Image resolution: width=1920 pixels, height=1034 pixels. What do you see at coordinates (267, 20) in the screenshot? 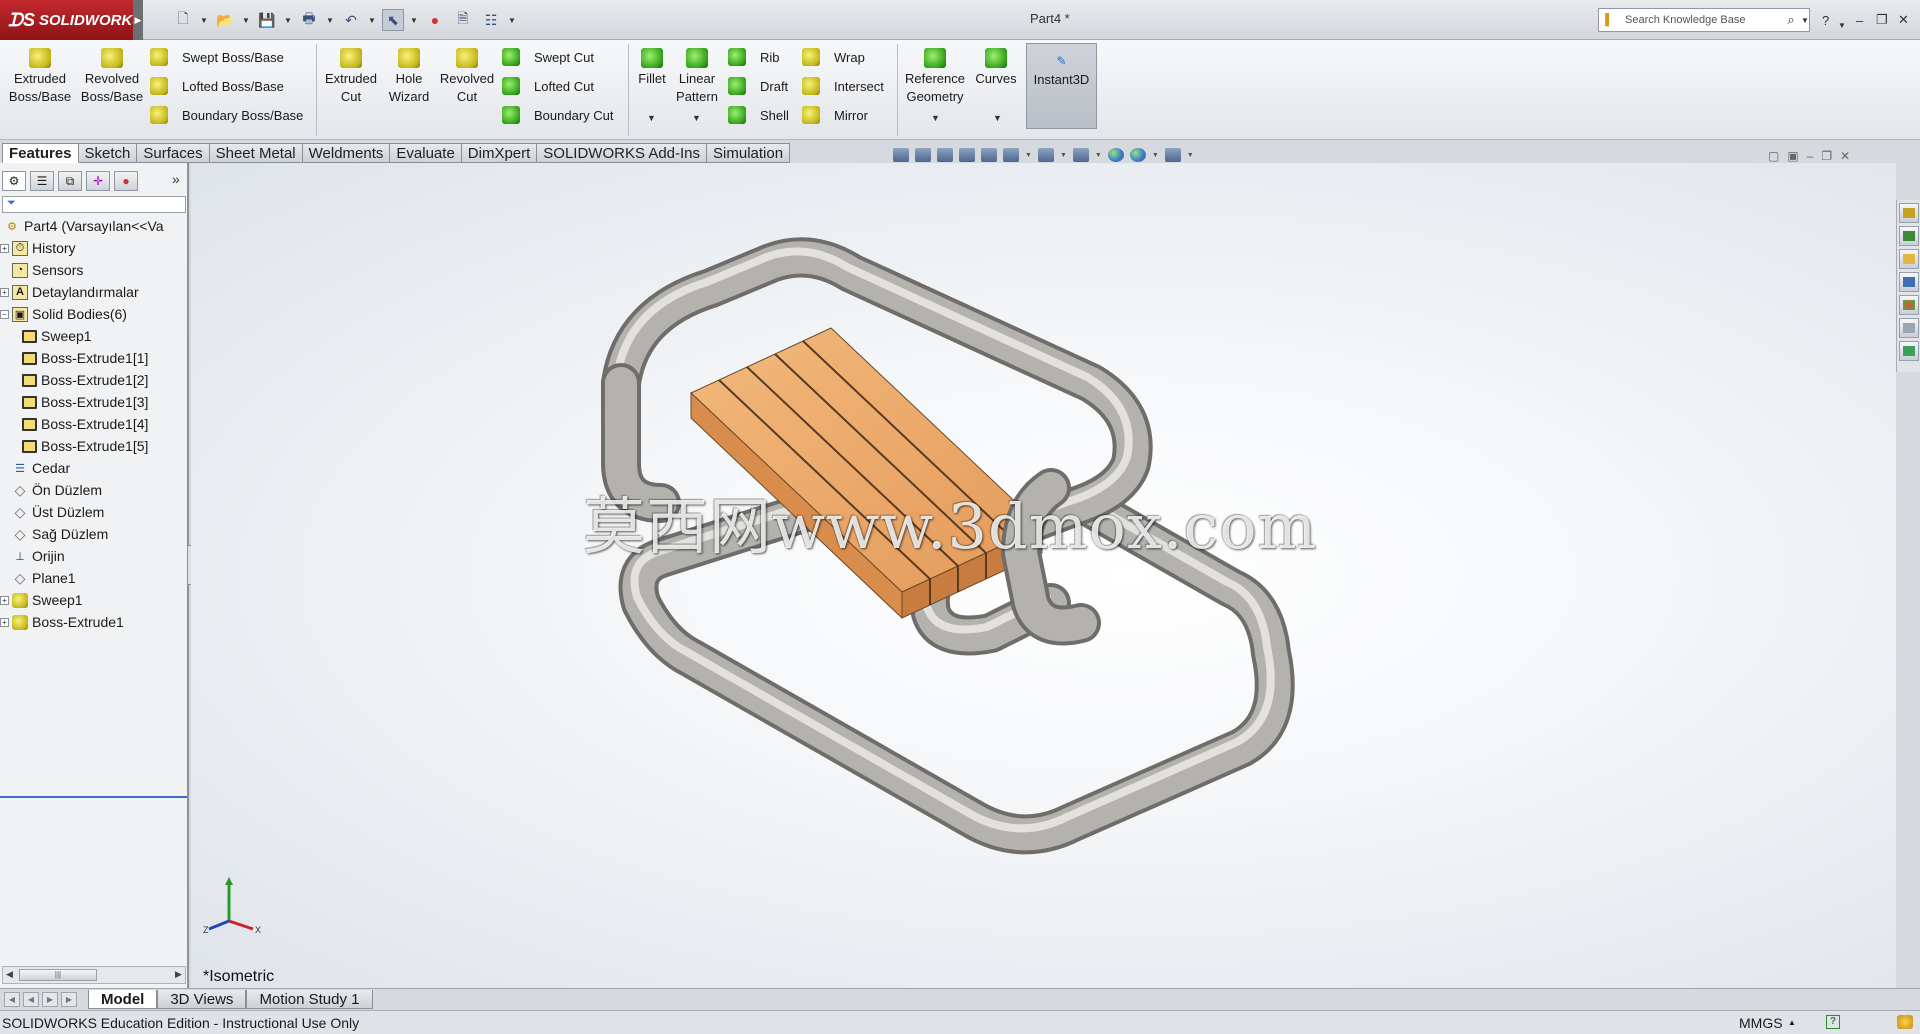
I see `save-icon: 💾` at bounding box center [267, 20].